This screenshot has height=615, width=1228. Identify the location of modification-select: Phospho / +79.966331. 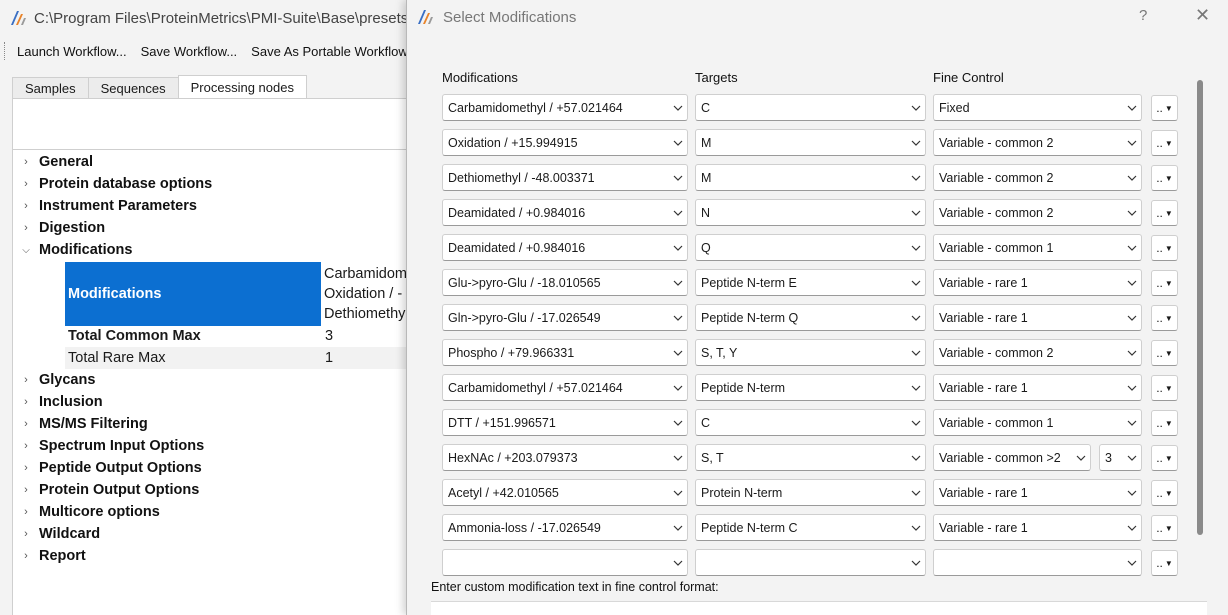
(565, 352).